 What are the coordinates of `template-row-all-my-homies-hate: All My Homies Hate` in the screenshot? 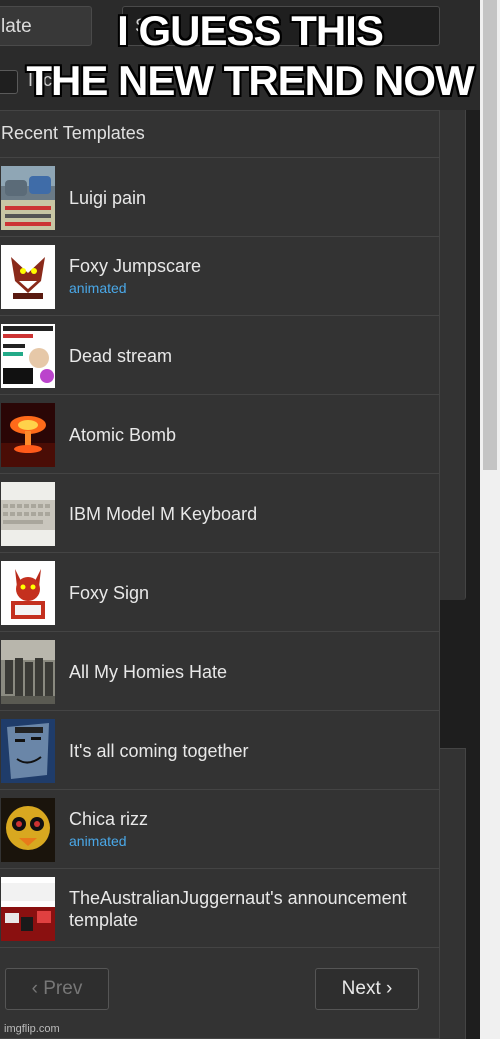 It's located at (219, 671).